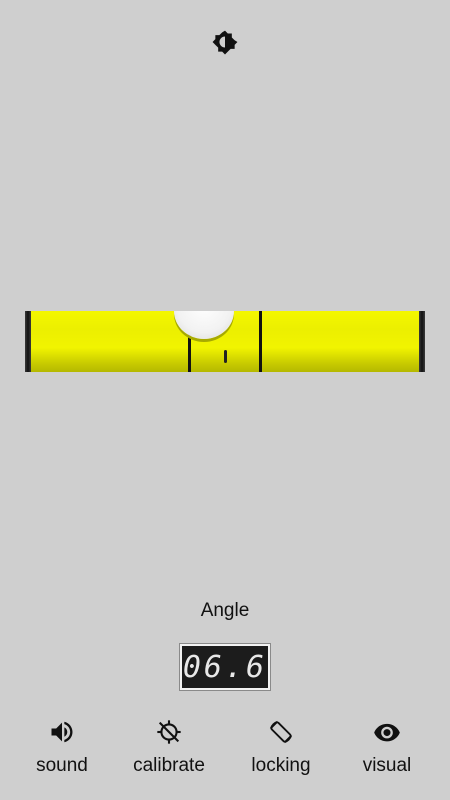 The image size is (450, 800). Describe the element at coordinates (281, 732) in the screenshot. I see `screen-rotation-icon` at that location.